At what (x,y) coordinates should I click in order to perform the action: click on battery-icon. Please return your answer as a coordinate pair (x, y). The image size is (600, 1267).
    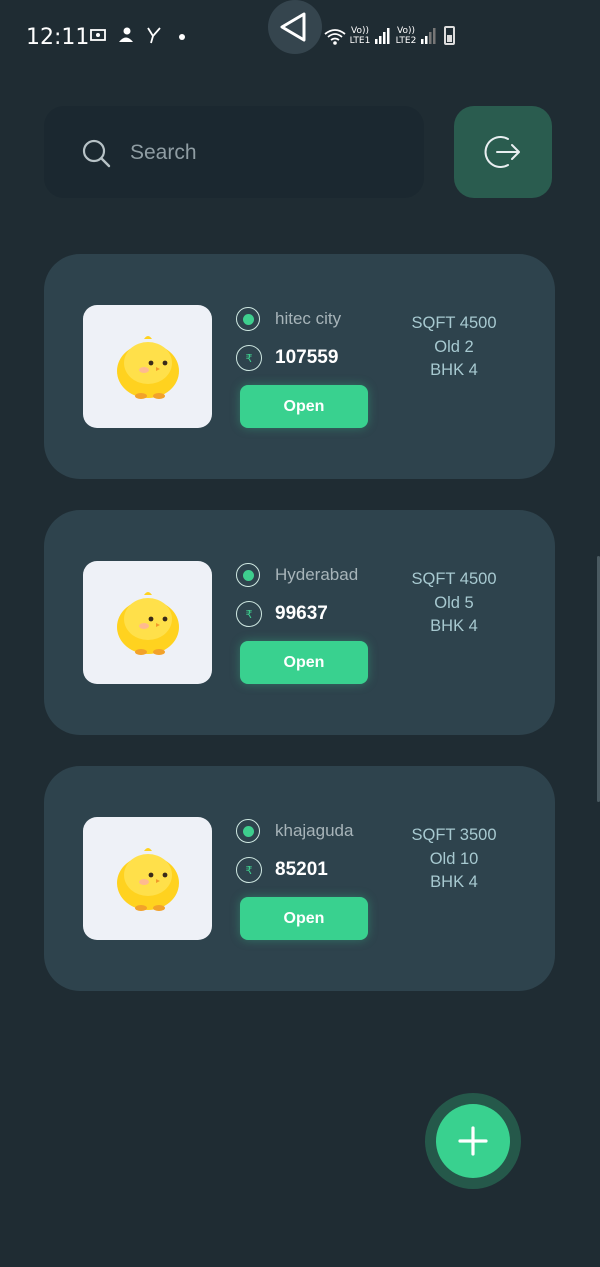
    Looking at the image, I should click on (449, 35).